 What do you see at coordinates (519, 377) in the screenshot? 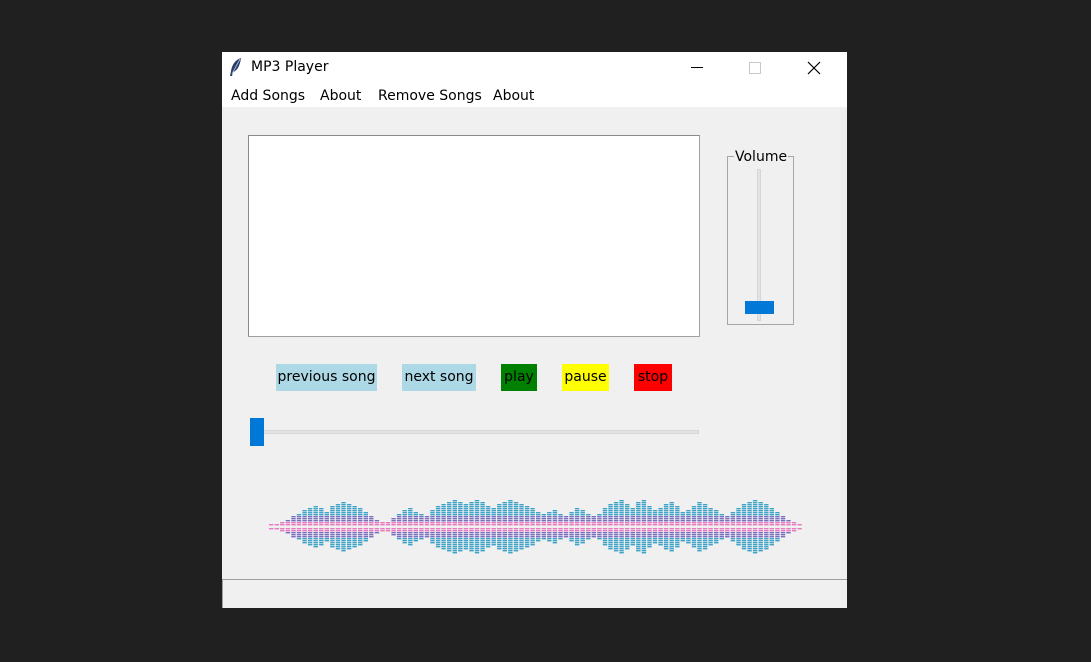
I see `play-button: play` at bounding box center [519, 377].